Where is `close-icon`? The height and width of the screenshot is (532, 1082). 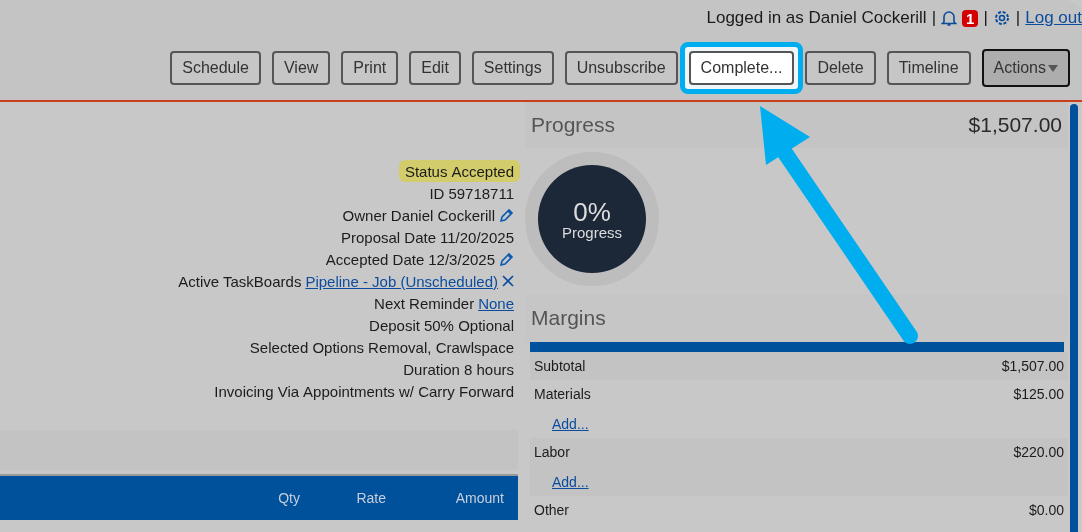
close-icon is located at coordinates (508, 281).